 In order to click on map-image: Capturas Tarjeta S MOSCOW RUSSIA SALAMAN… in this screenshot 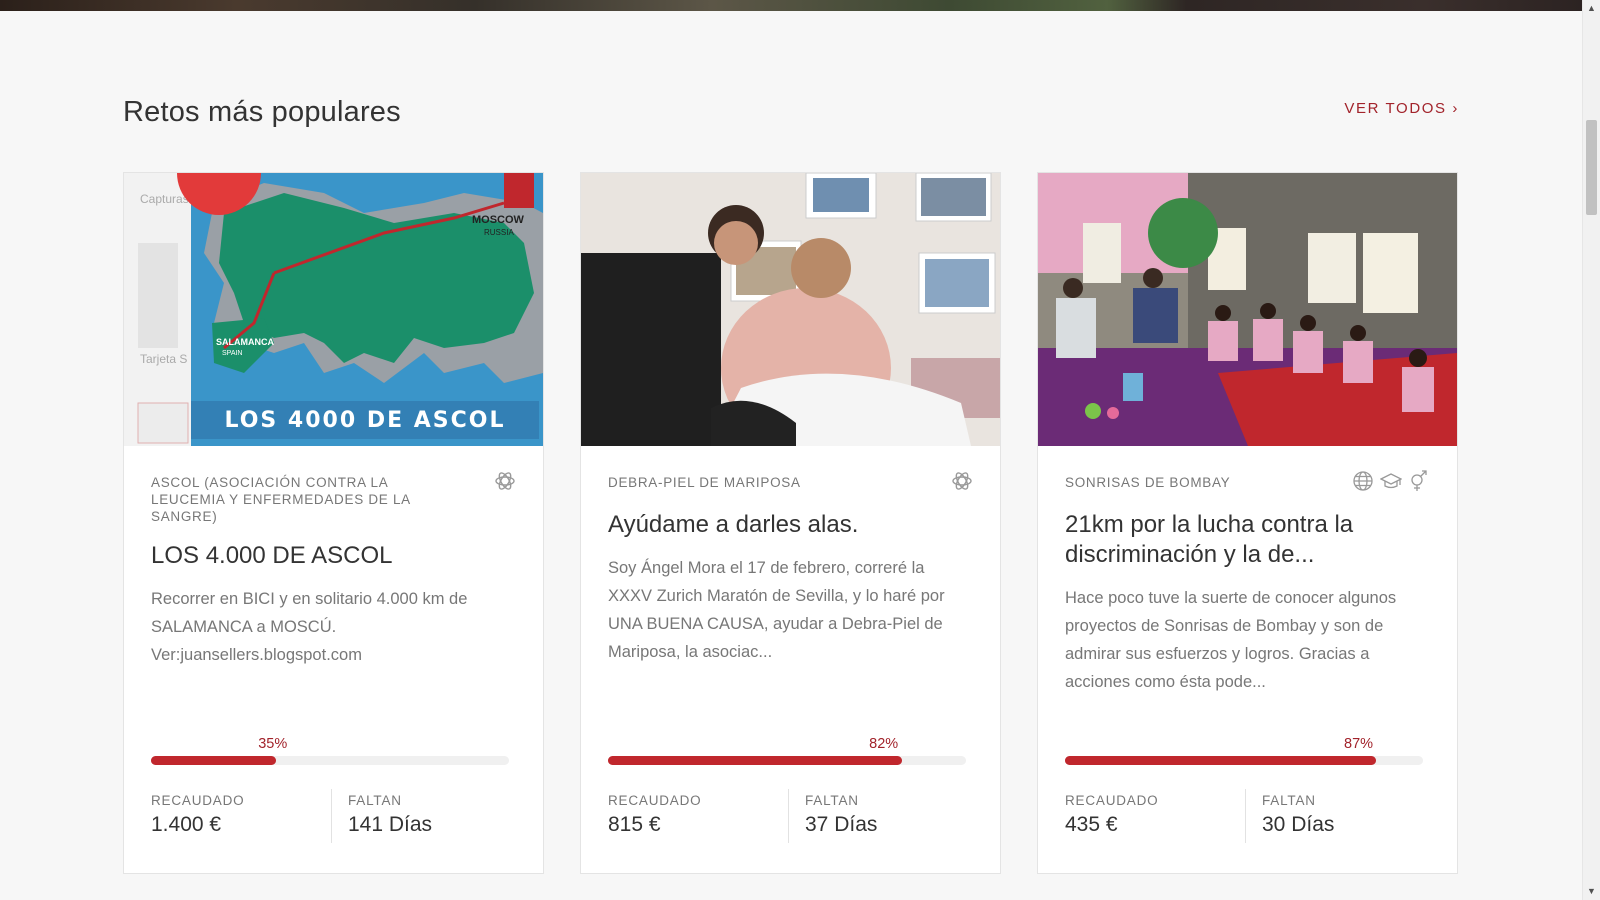, I will do `click(333, 309)`.